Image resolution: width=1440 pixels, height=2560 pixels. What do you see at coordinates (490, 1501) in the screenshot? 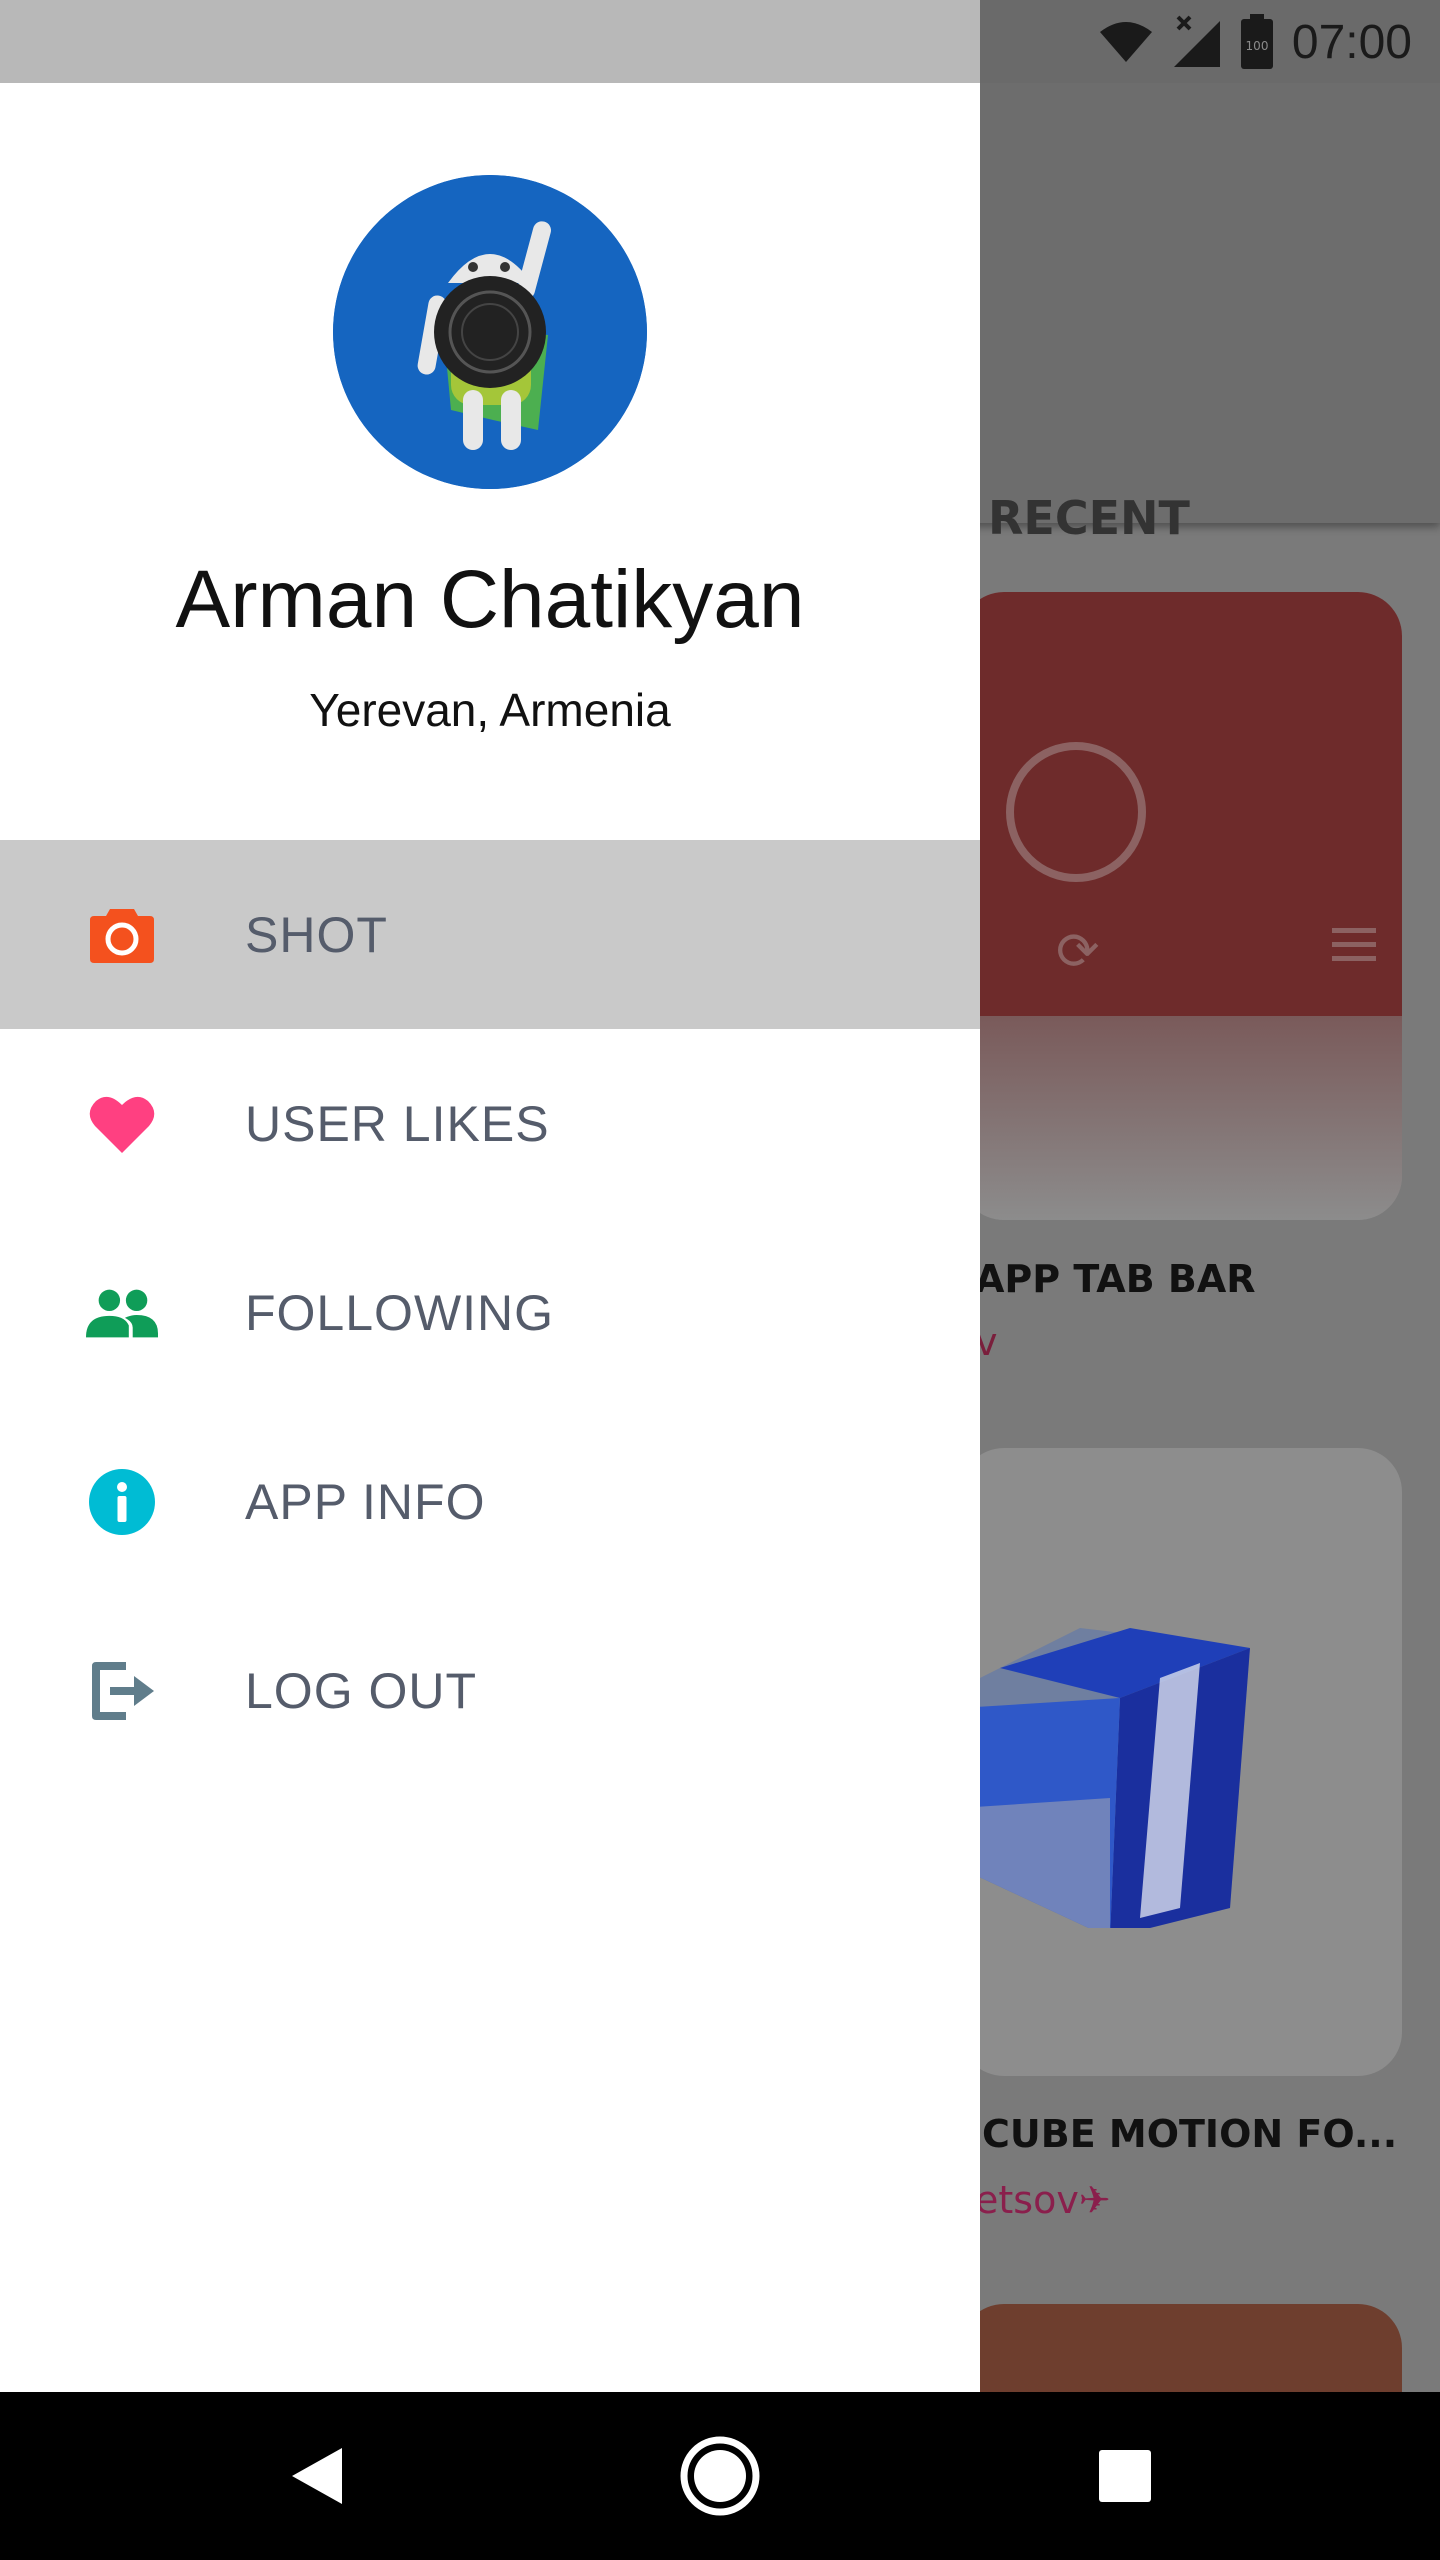
I see `menu-item-app-info: APP INFO` at bounding box center [490, 1501].